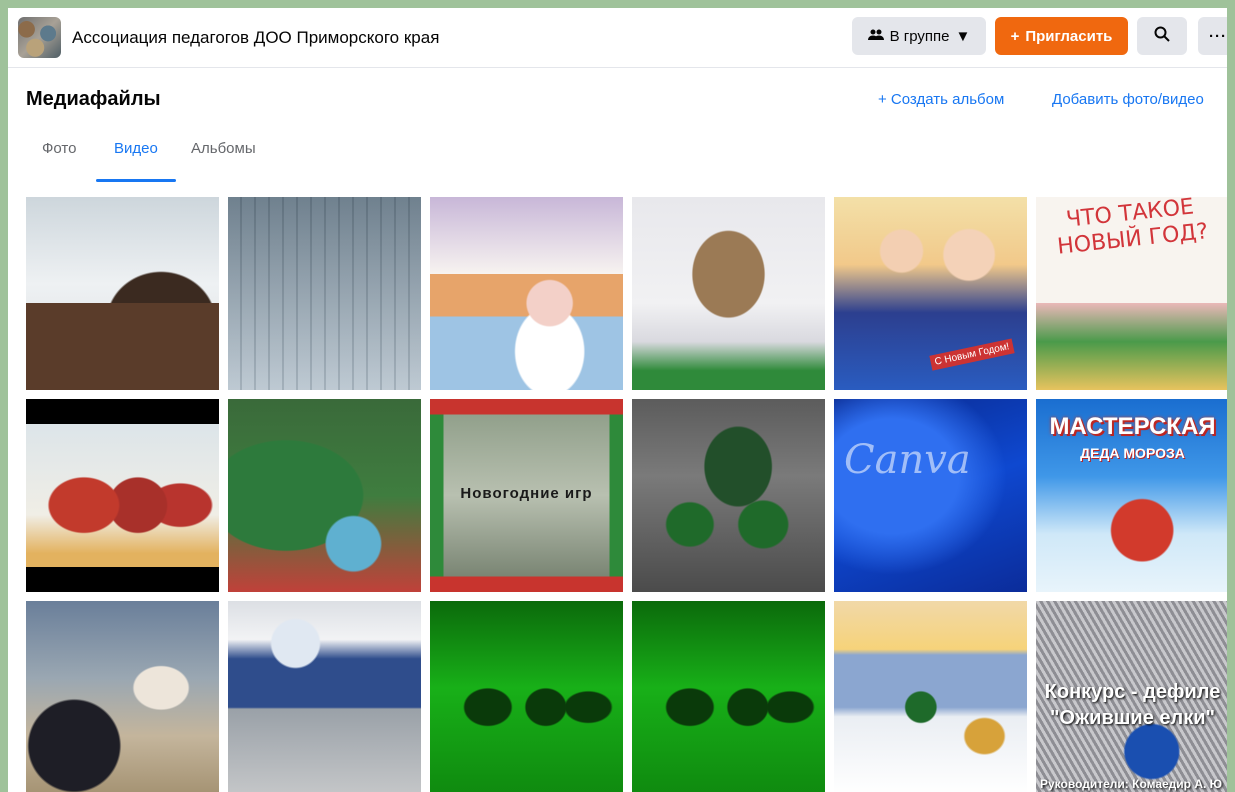 The image size is (1235, 792). What do you see at coordinates (930, 495) in the screenshot?
I see `video-thumbnail: Canva` at bounding box center [930, 495].